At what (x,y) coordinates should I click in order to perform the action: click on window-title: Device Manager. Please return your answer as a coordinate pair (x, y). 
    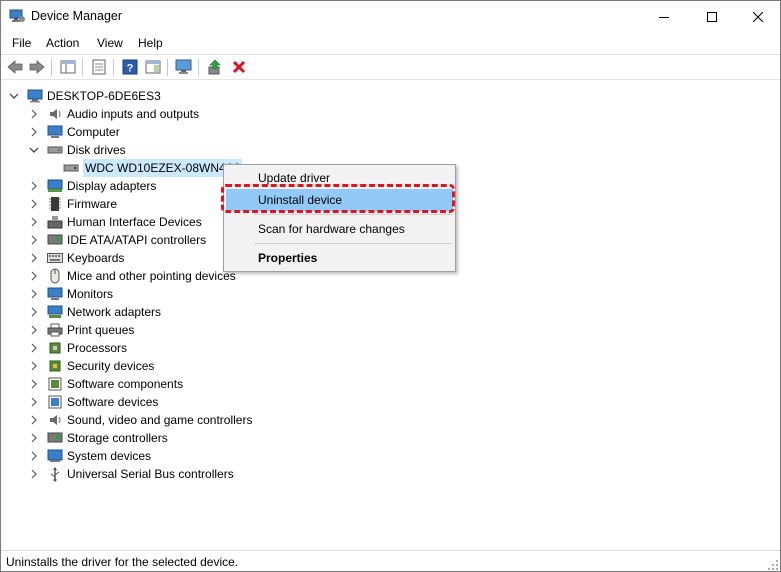
    Looking at the image, I should click on (77, 16).